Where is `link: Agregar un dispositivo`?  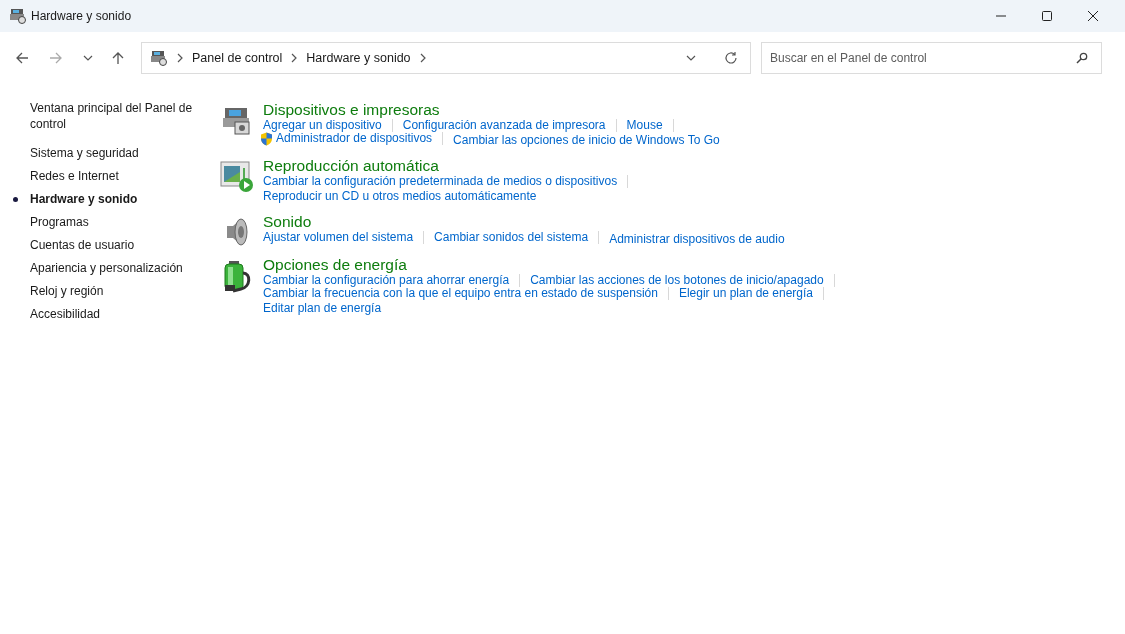
link: Agregar un dispositivo is located at coordinates (322, 125).